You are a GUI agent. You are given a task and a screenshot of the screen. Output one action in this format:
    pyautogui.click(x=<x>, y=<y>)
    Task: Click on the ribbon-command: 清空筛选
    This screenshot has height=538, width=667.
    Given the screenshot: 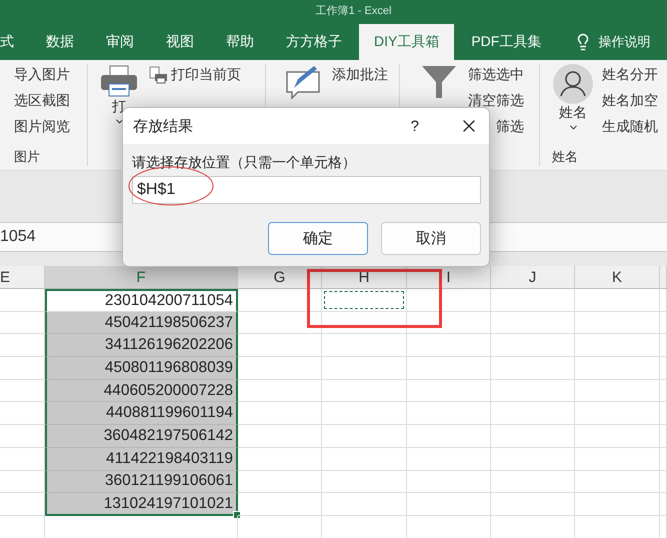 What is the action you would take?
    pyautogui.click(x=496, y=101)
    